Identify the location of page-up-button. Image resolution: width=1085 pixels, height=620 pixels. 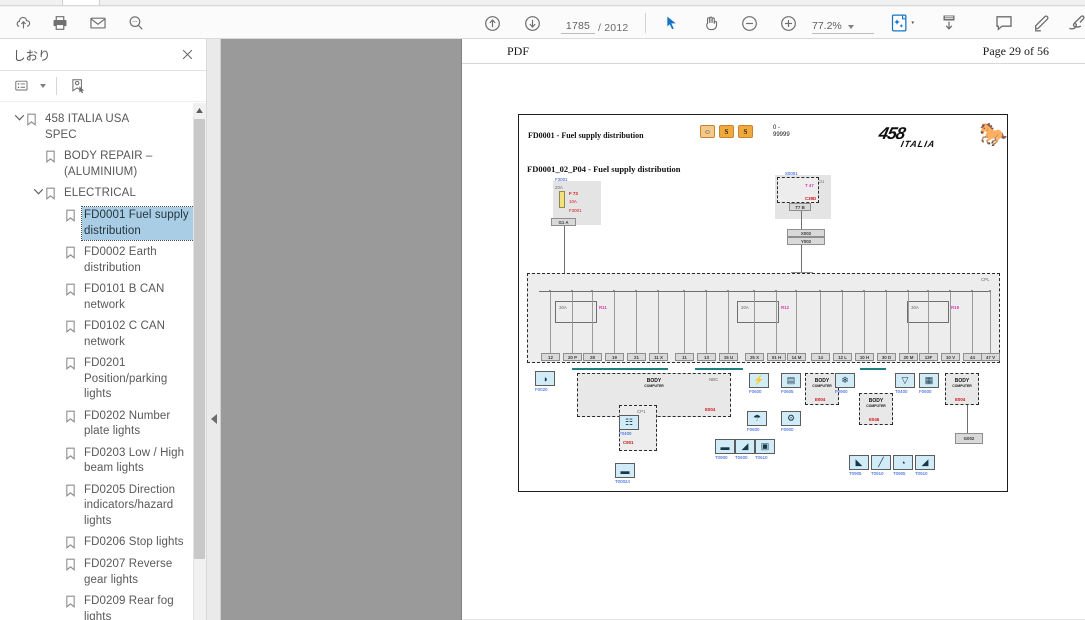
(492, 23).